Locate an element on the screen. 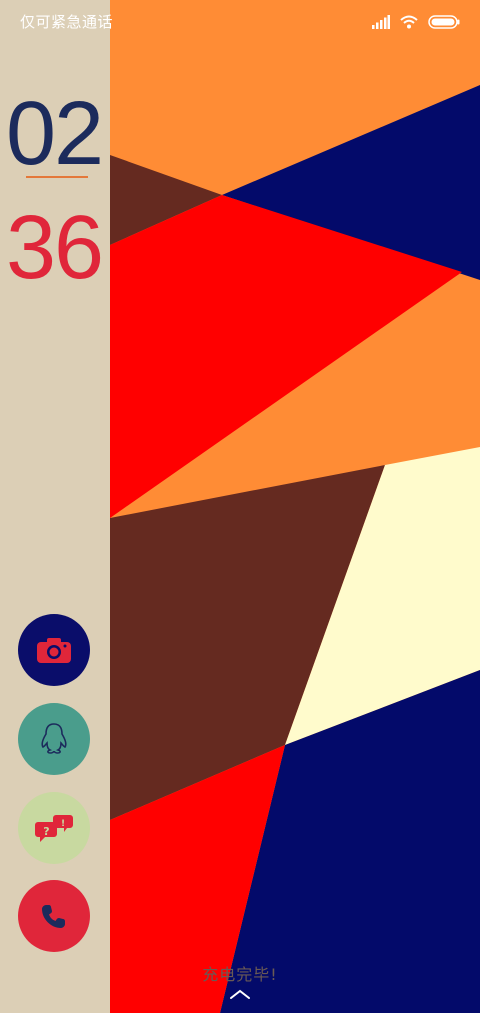 The width and height of the screenshot is (480, 1013). feedback-shortcut-button: ! ? is located at coordinates (54, 828).